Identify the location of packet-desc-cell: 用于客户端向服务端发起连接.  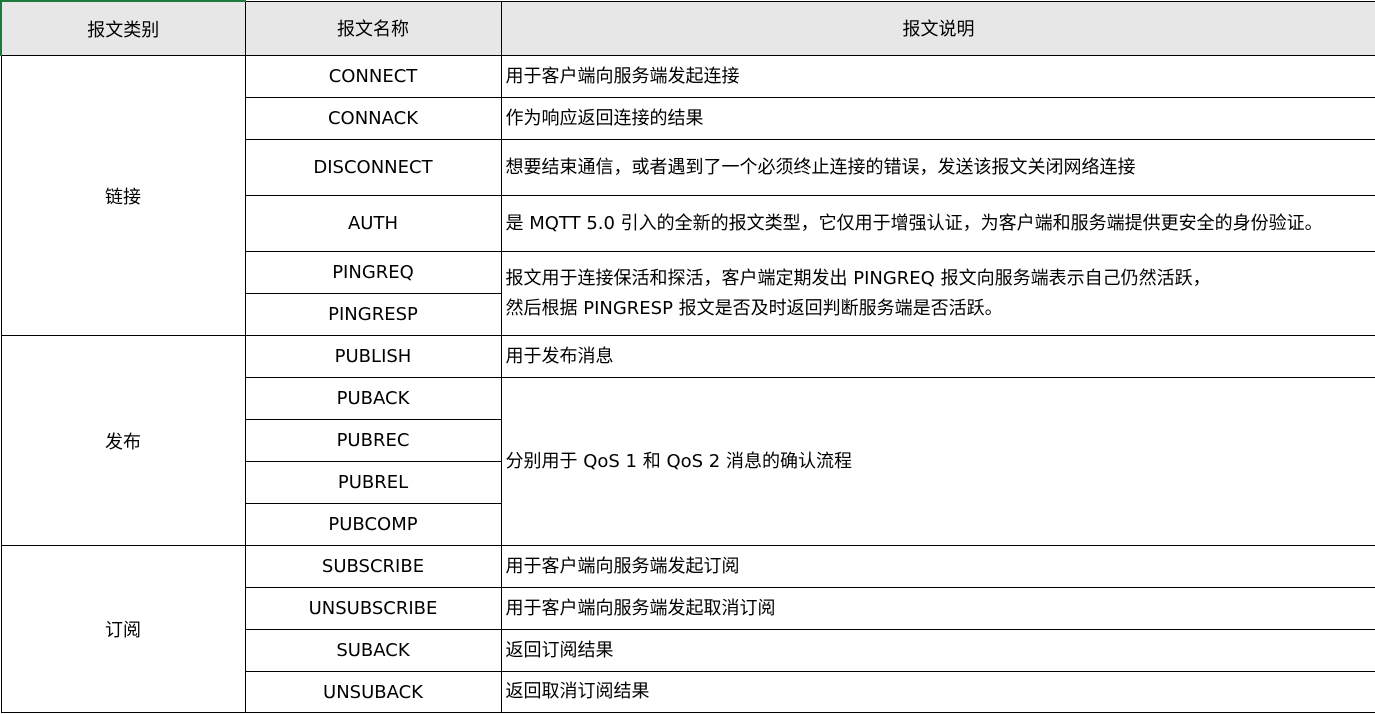
(937, 76).